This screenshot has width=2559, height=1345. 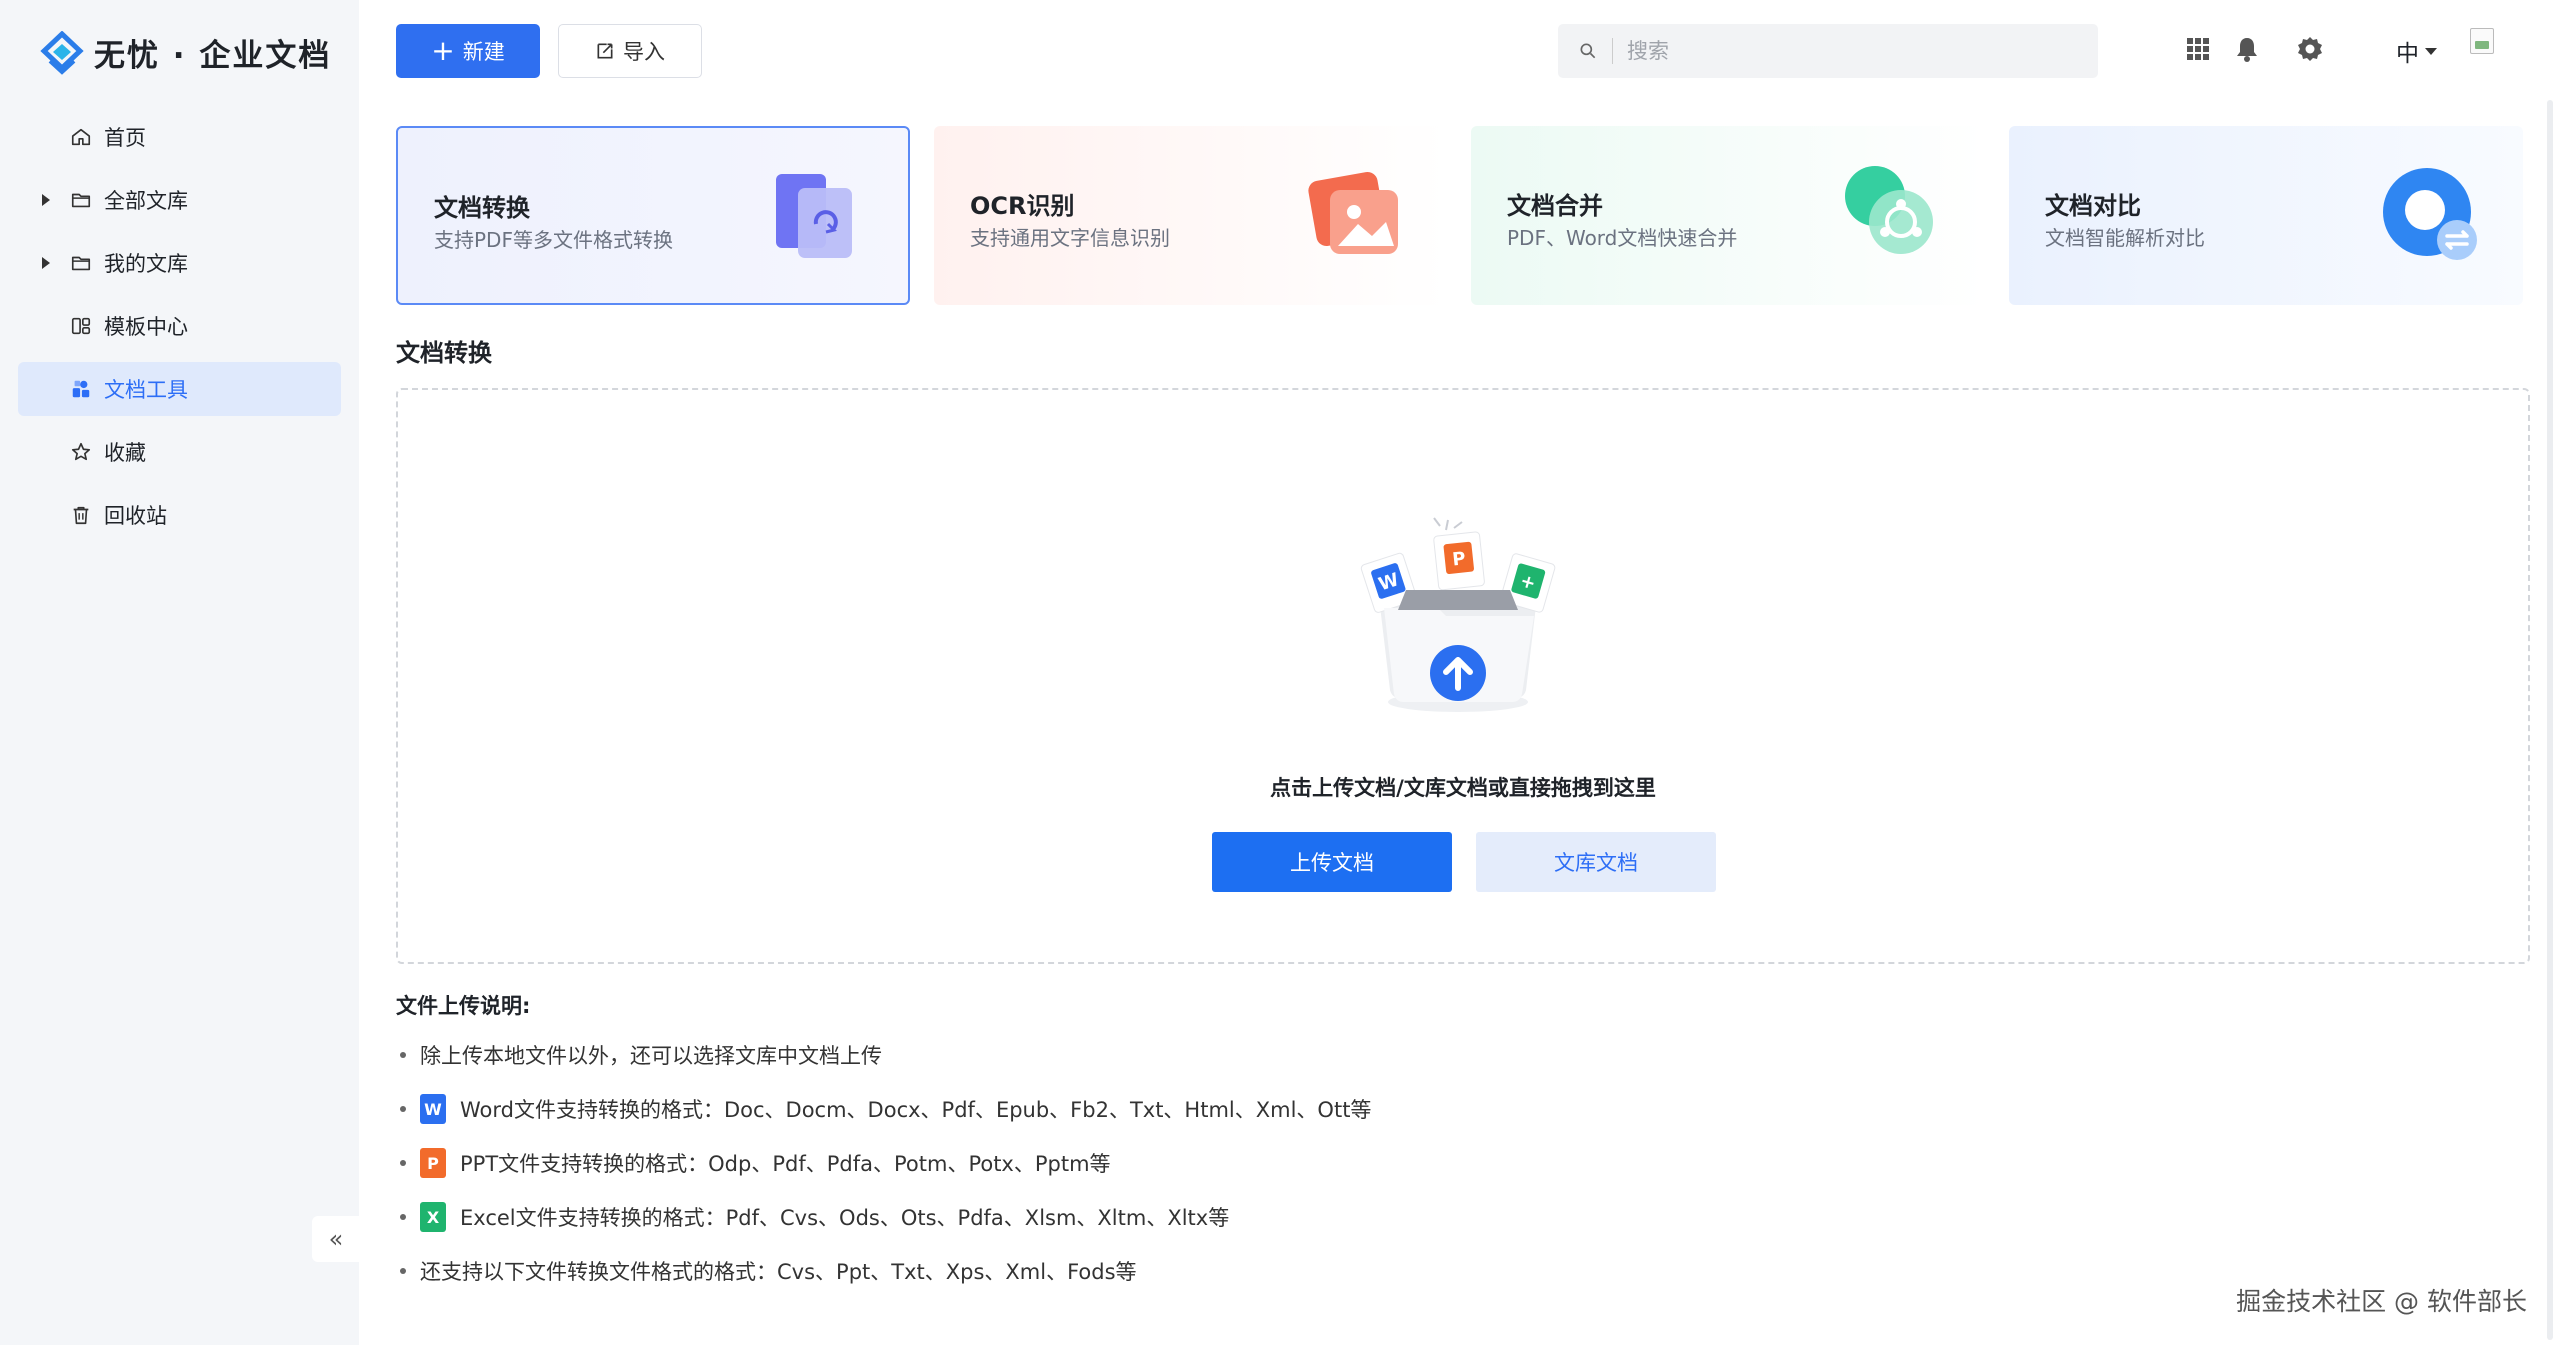 I want to click on avatar, so click(x=2482, y=41).